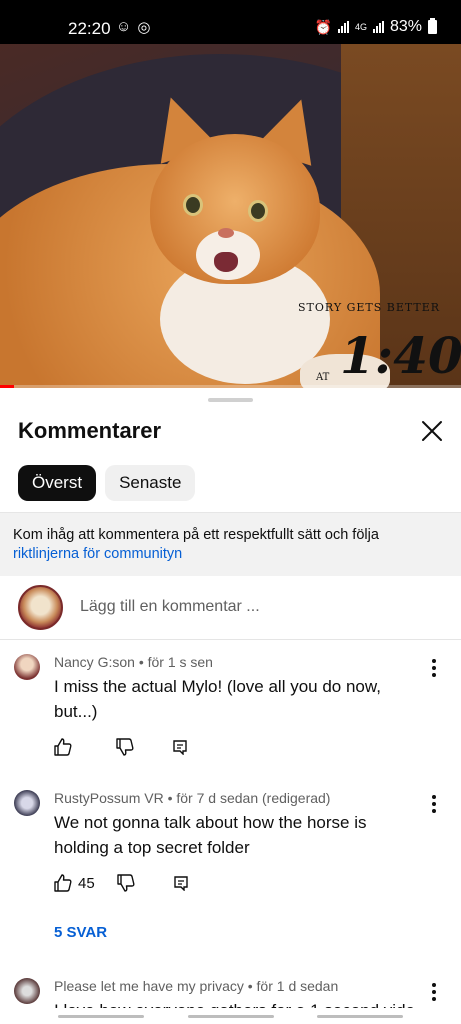 The width and height of the screenshot is (461, 1024). What do you see at coordinates (57, 483) in the screenshot?
I see `chip-top: Överst` at bounding box center [57, 483].